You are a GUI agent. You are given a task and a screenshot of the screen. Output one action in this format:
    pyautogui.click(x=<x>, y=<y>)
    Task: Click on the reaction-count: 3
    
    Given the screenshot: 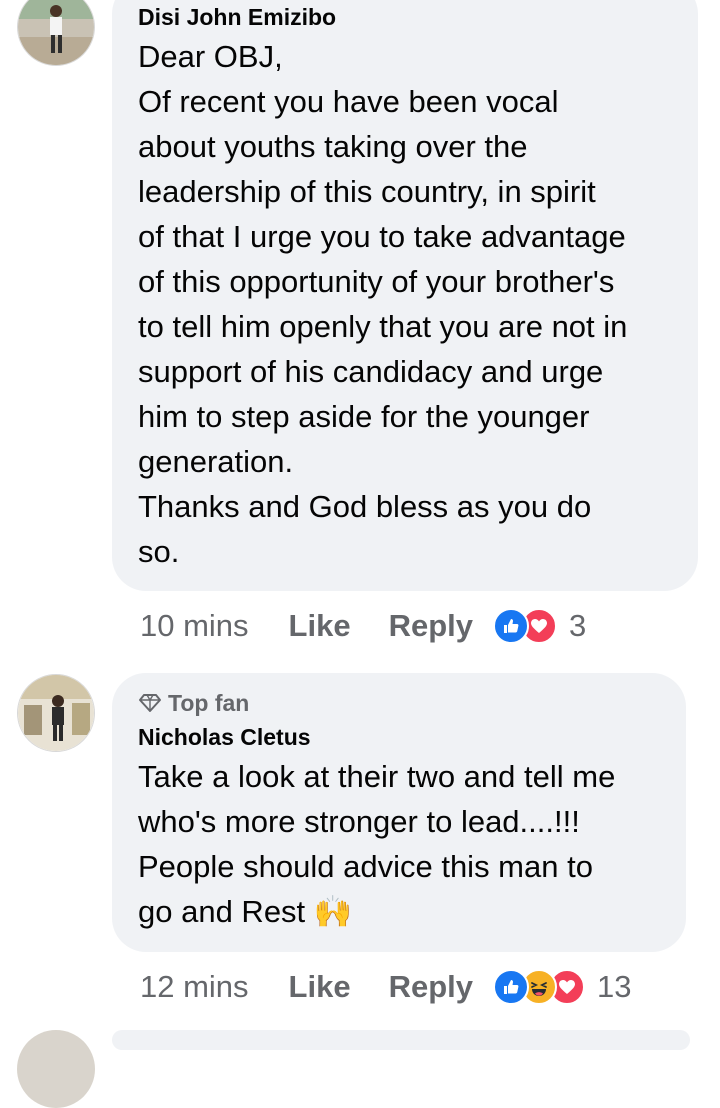 What is the action you would take?
    pyautogui.click(x=577, y=626)
    